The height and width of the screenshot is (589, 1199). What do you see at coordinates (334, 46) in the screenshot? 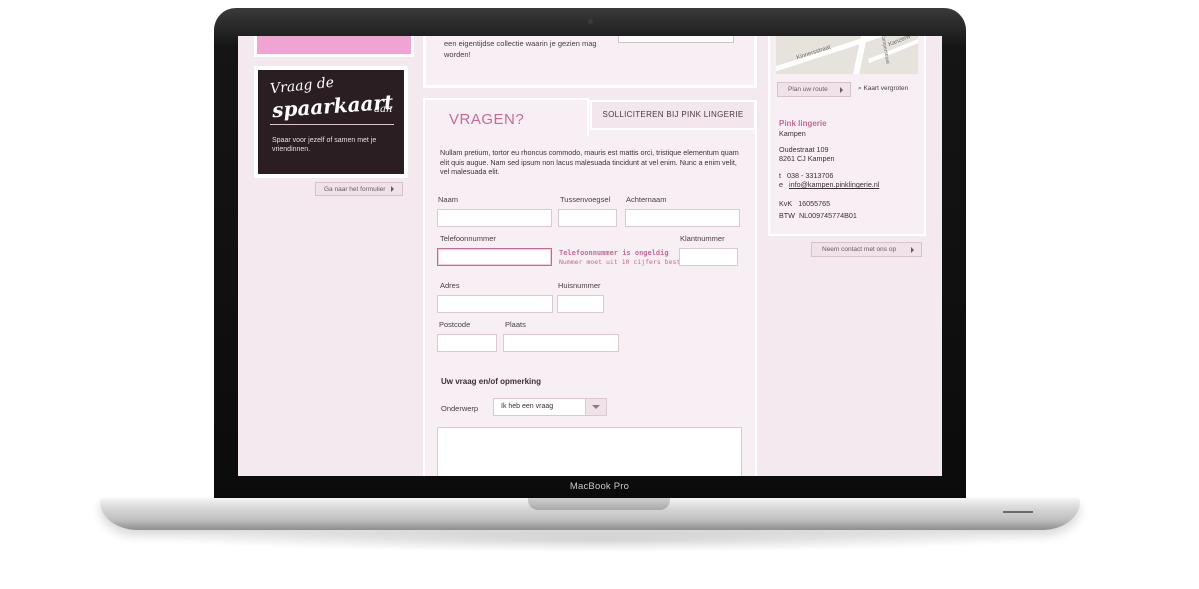
I see `promo-banner` at bounding box center [334, 46].